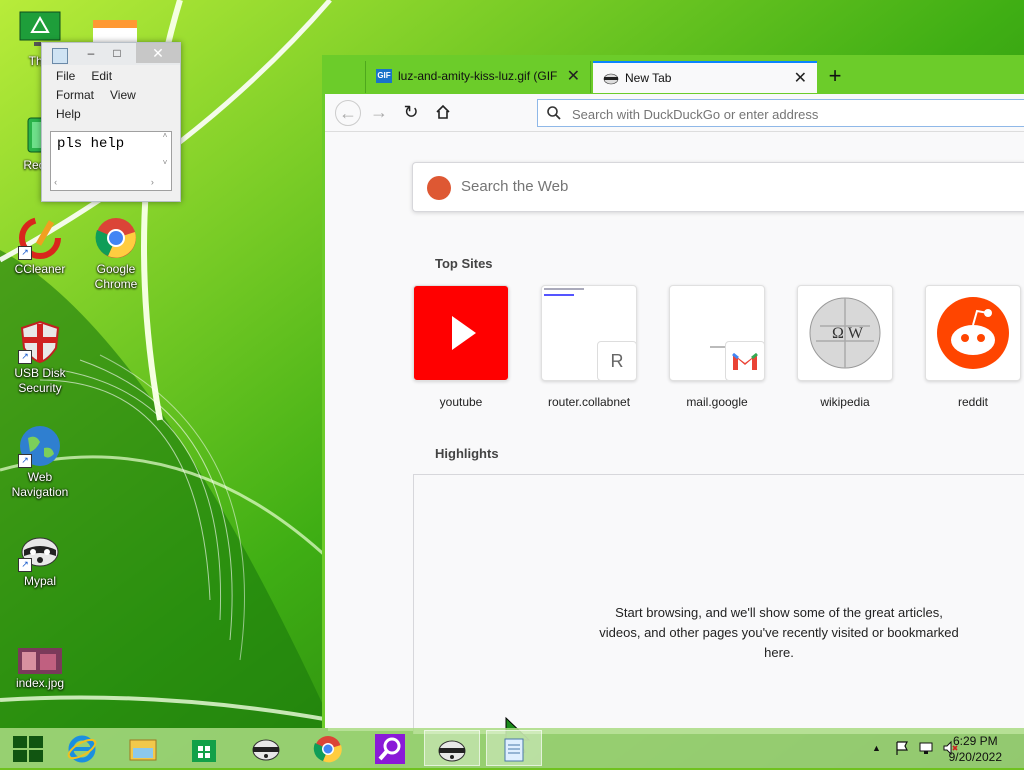  I want to click on taskbar-search-app, so click(390, 748).